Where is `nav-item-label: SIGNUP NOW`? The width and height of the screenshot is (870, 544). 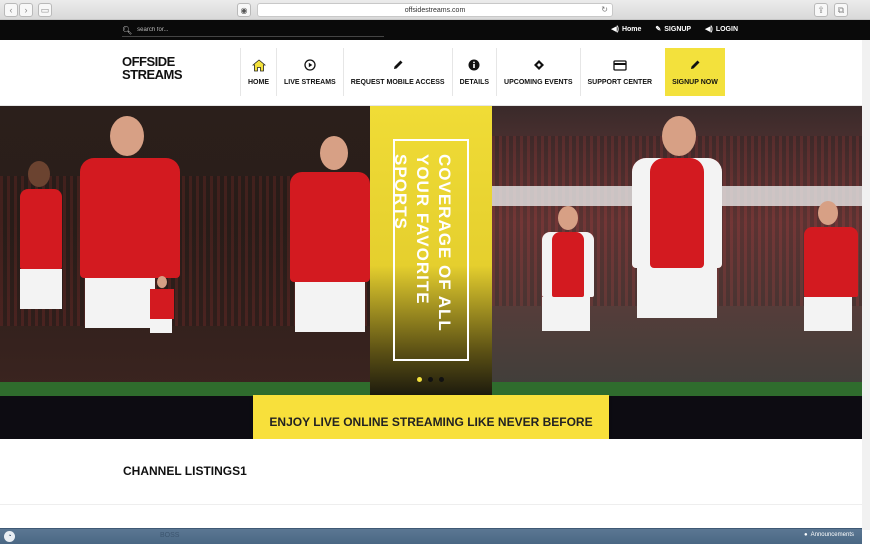 nav-item-label: SIGNUP NOW is located at coordinates (695, 82).